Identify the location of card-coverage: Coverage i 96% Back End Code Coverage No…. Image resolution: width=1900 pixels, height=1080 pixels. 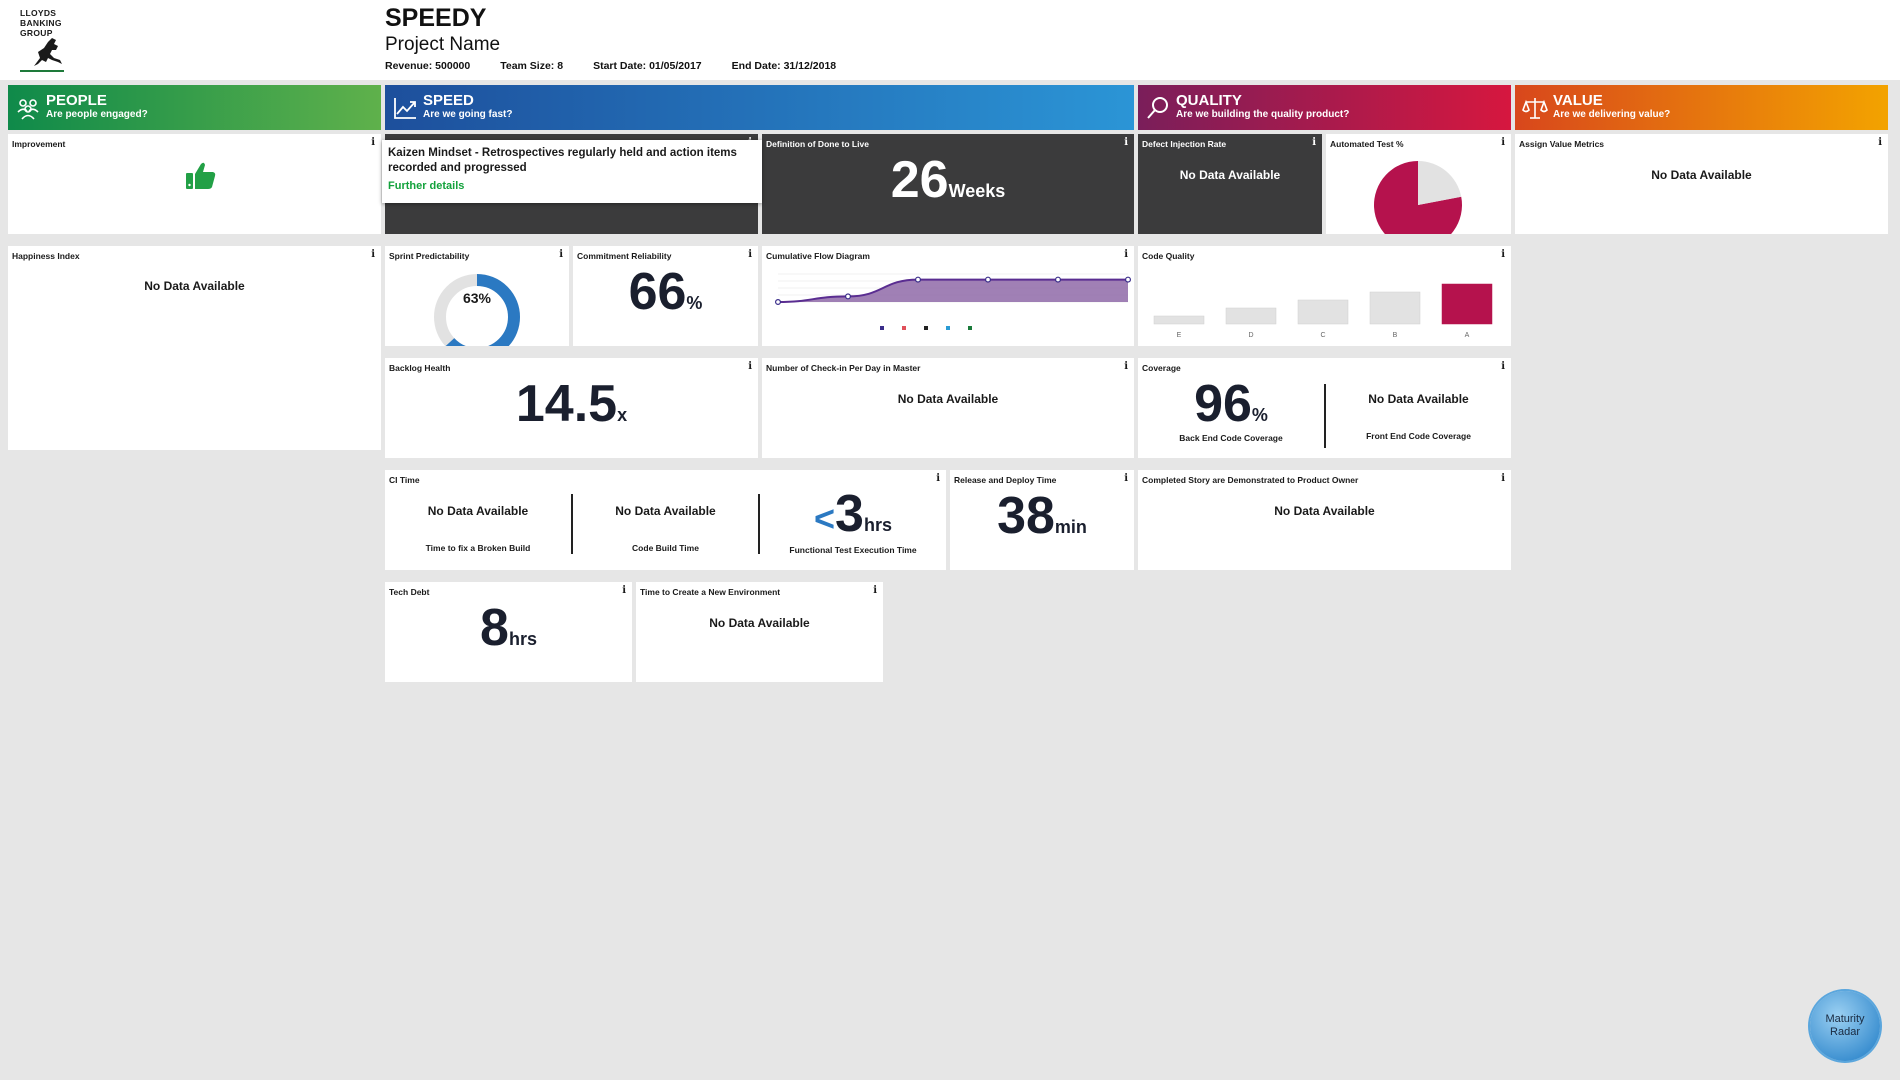
(1324, 408).